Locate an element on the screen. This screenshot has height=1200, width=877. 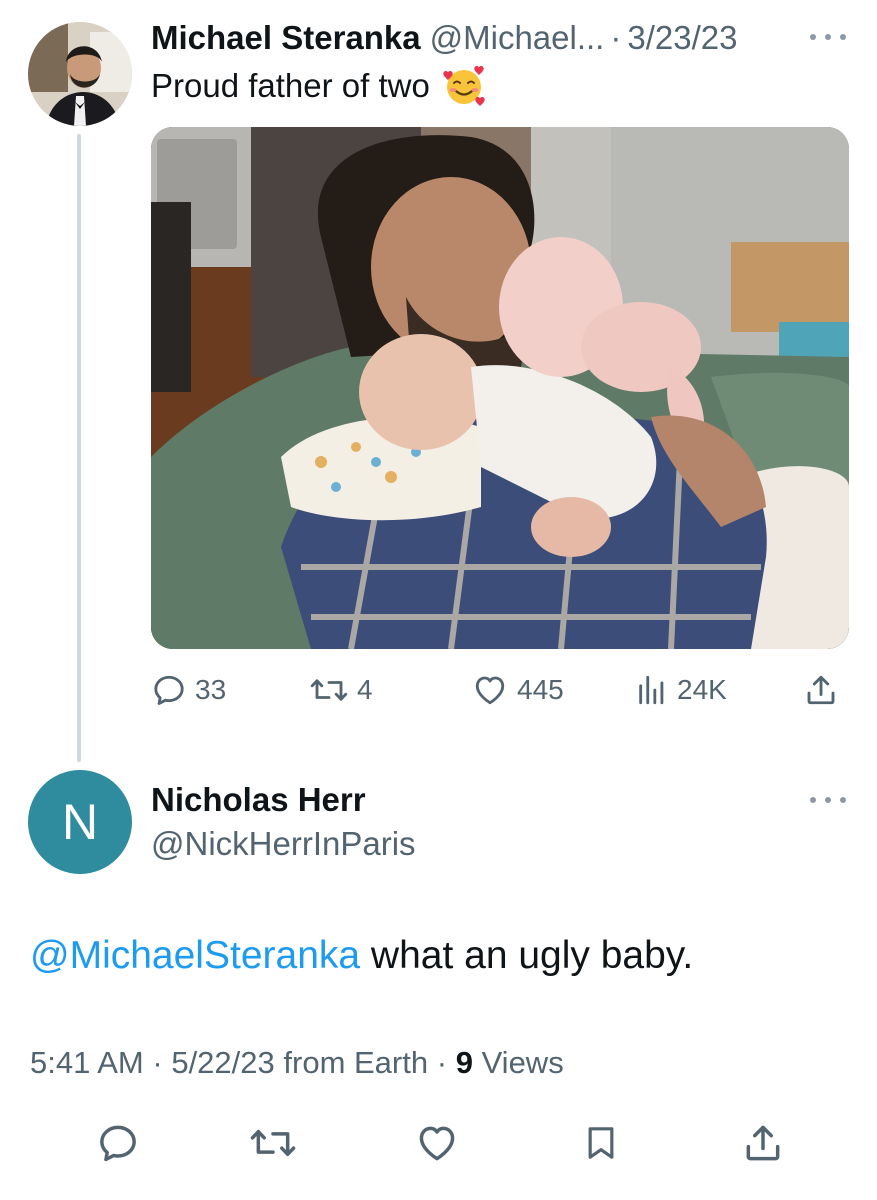
retweet-count: 4 is located at coordinates (365, 689).